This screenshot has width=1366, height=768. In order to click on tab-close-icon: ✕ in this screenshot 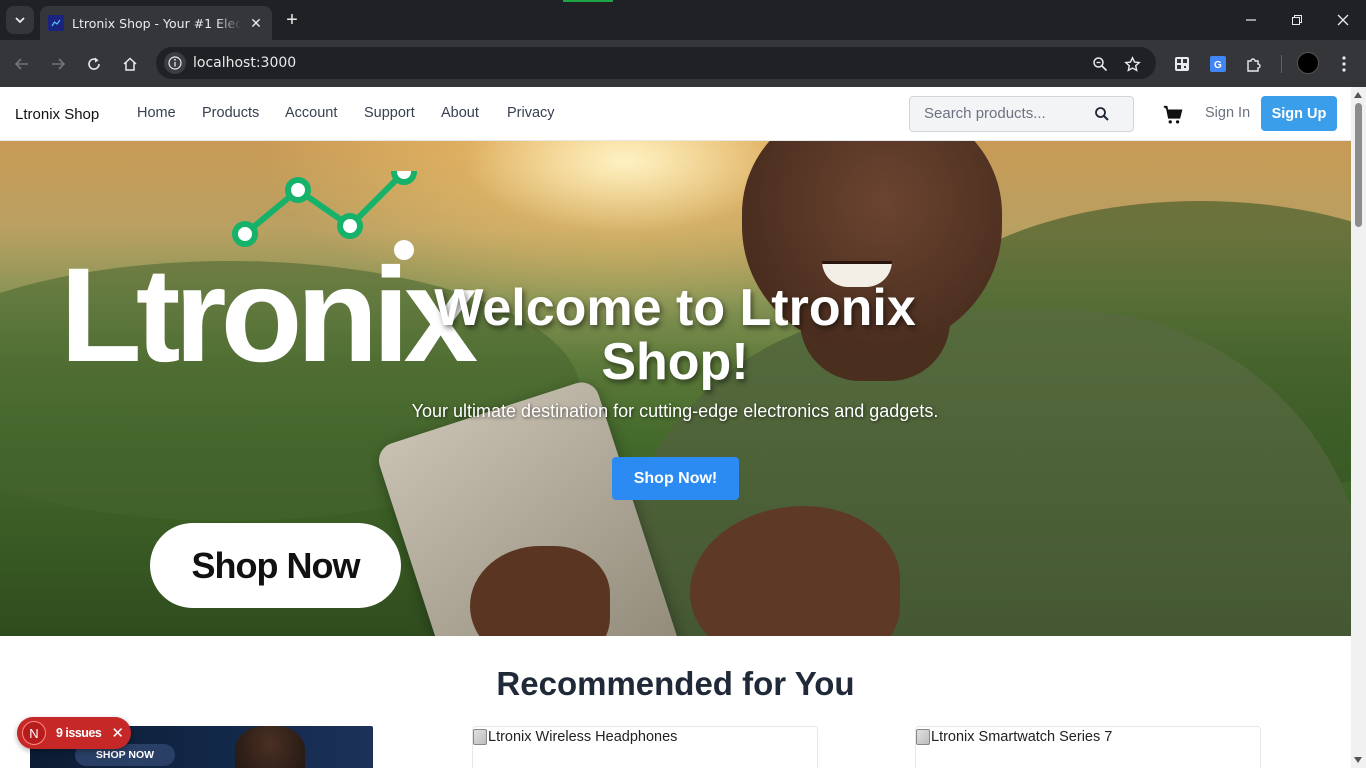, I will do `click(256, 23)`.